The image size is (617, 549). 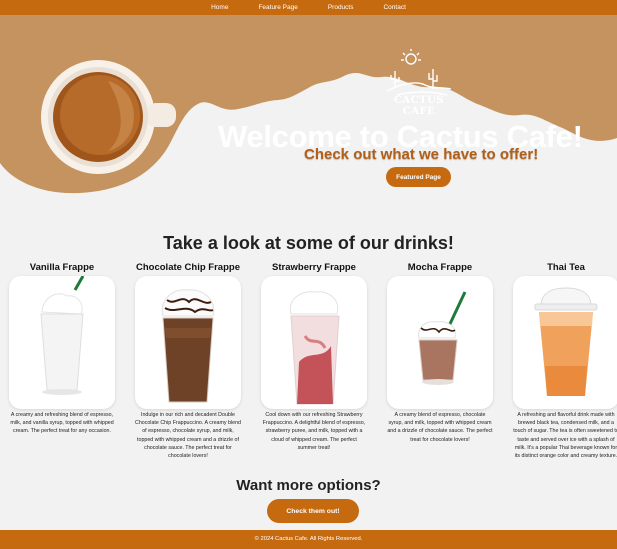 I want to click on check-them-out-button: Check them out!, so click(x=313, y=511).